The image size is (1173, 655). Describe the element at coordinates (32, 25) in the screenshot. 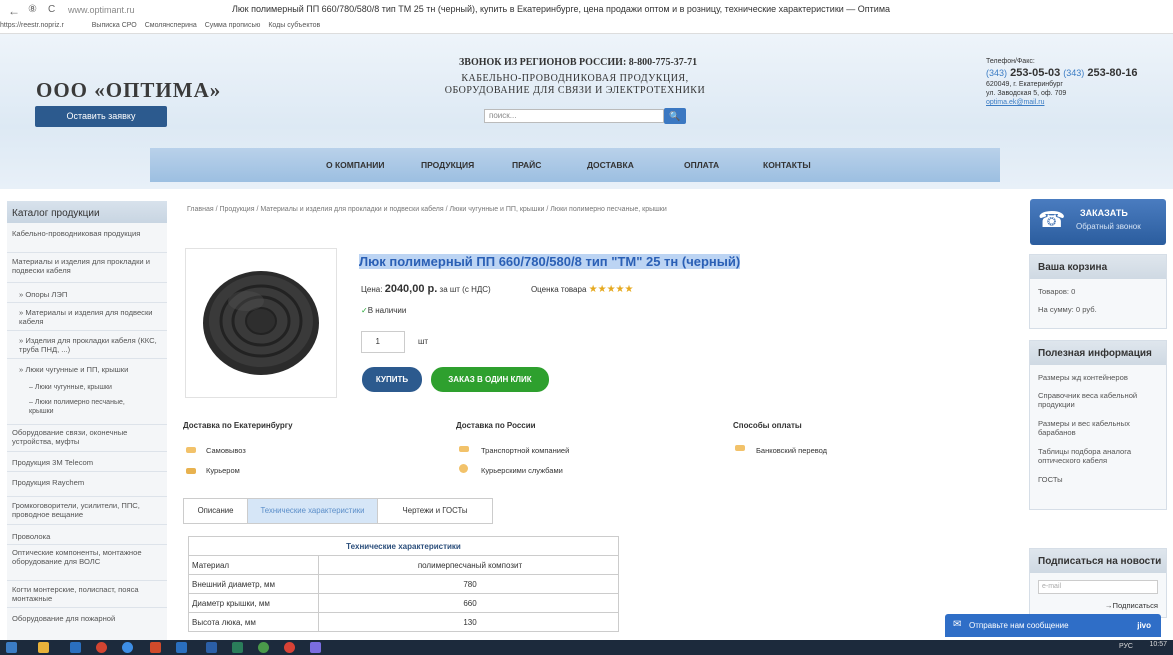

I see `bookmark: https://reestr.nopriz.r` at that location.